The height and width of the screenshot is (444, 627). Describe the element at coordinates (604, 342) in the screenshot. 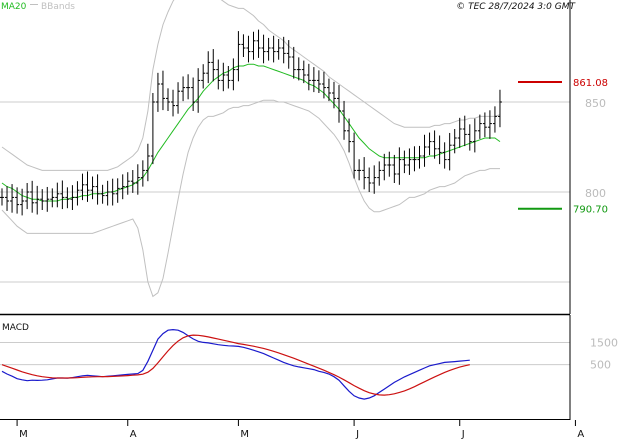

I see `macd-tick-label: 1500` at that location.